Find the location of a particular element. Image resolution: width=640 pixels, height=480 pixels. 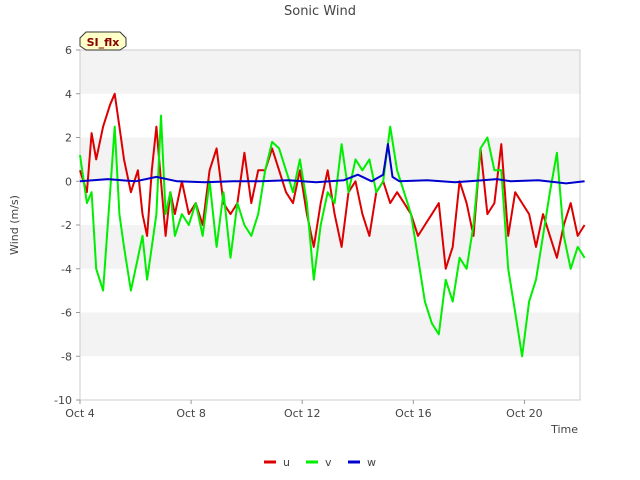

x-axis-ticks: Oct 4 Oct 8 Oct 12 Oct 16 Oct 20 is located at coordinates (304, 410).